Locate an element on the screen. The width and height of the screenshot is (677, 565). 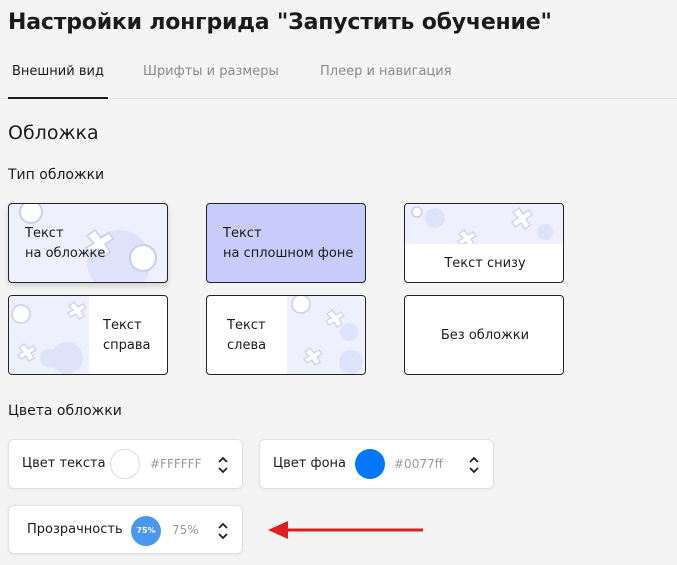
cover-type-text-on-cover-label: Текст на обложке is located at coordinates (65, 243).